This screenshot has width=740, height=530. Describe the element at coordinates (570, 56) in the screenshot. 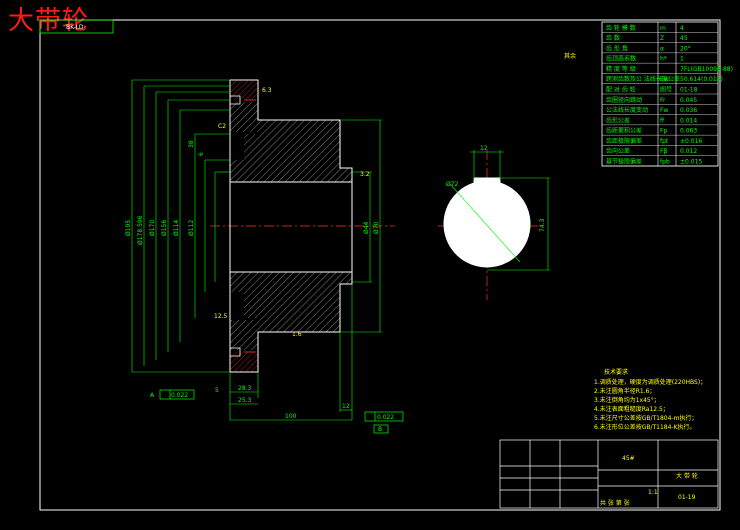

I see `roughness-default: 其余` at that location.